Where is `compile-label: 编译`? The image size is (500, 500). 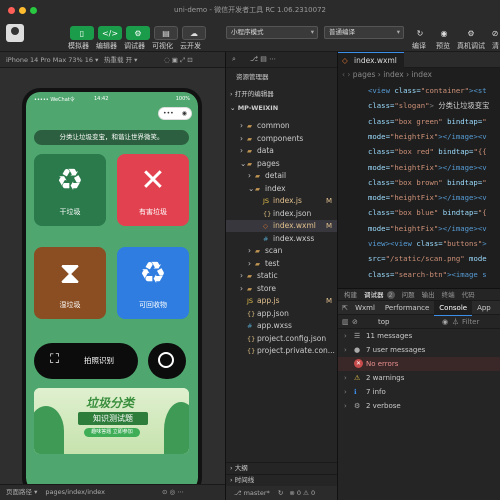 compile-label: 编译 is located at coordinates (419, 46).